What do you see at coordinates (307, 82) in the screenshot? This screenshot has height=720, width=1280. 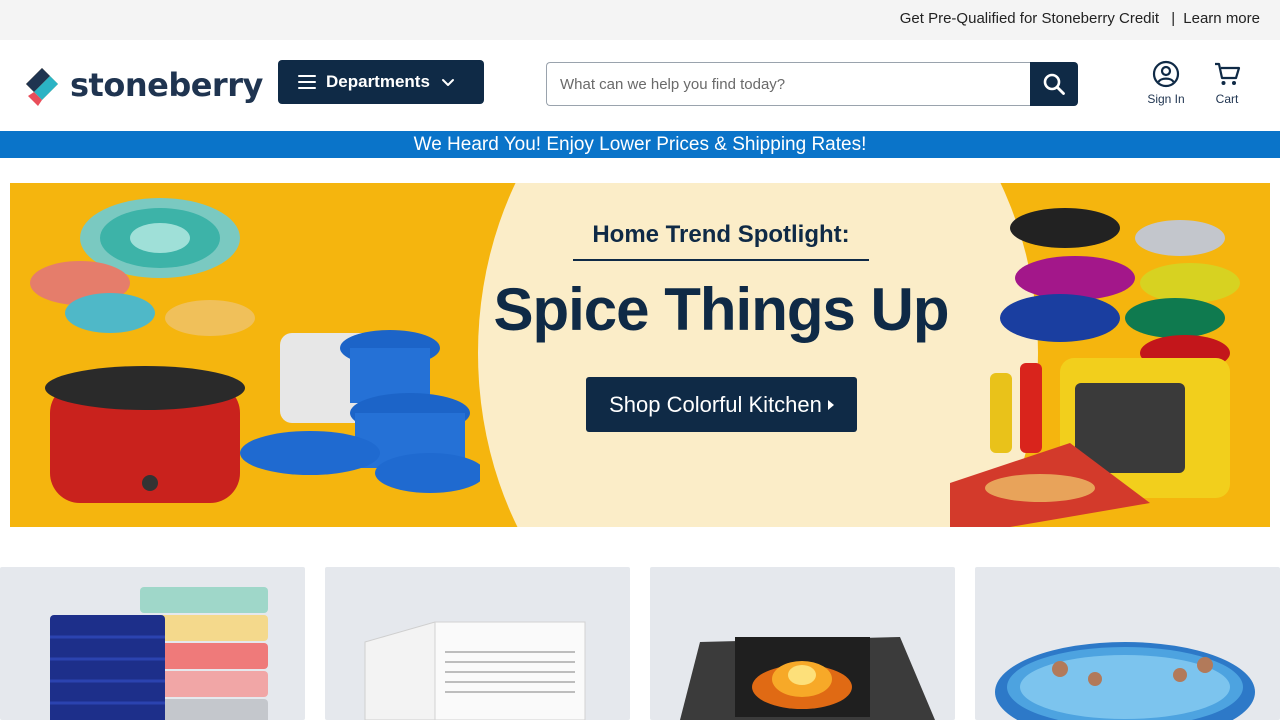 I see `hamburger-menu-icon` at bounding box center [307, 82].